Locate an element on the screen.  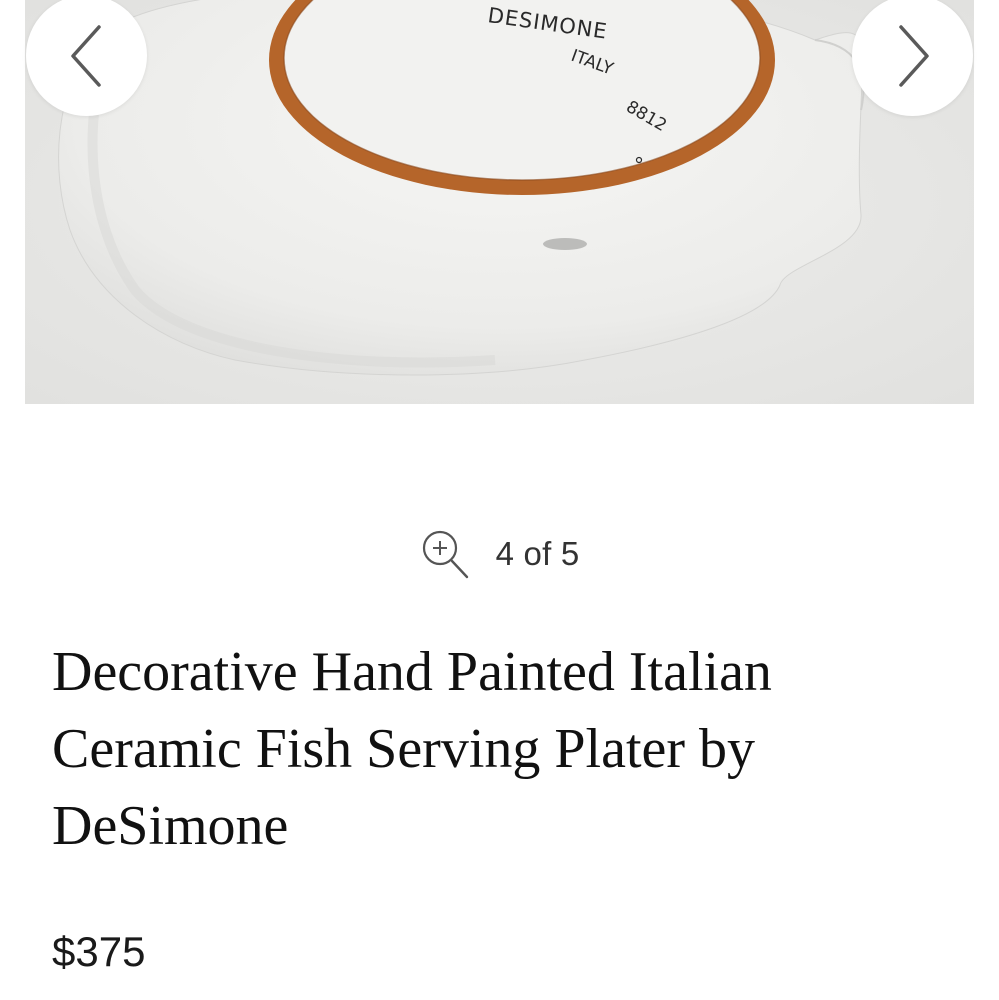
next-image-button is located at coordinates (912, 58).